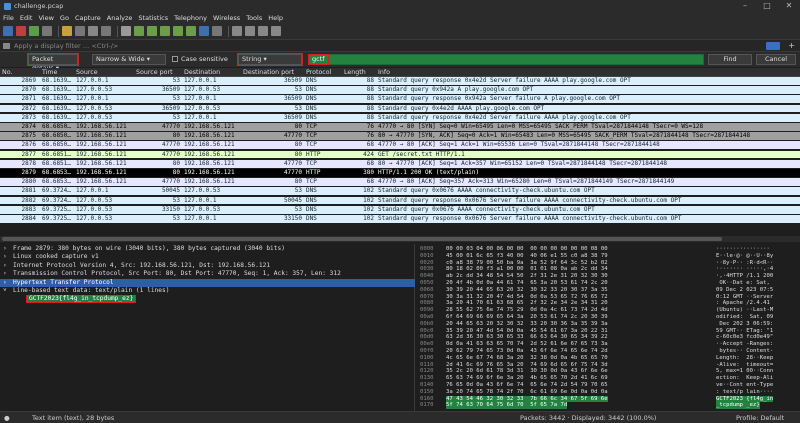 This screenshot has height=423, width=800. Describe the element at coordinates (250, 31) in the screenshot. I see `zoom-out-icon` at that location.